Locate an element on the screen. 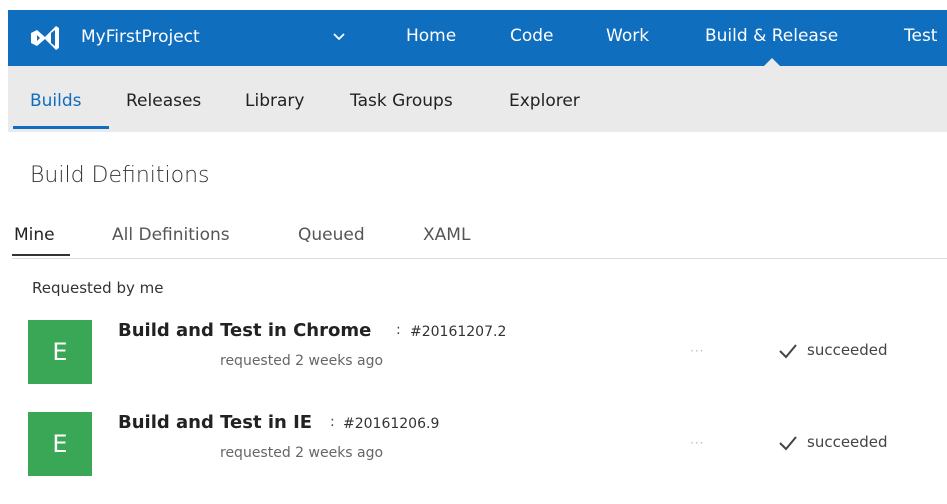 Image resolution: width=947 pixels, height=504 pixels. build-definition-name: Build and Test in IE is located at coordinates (215, 422).